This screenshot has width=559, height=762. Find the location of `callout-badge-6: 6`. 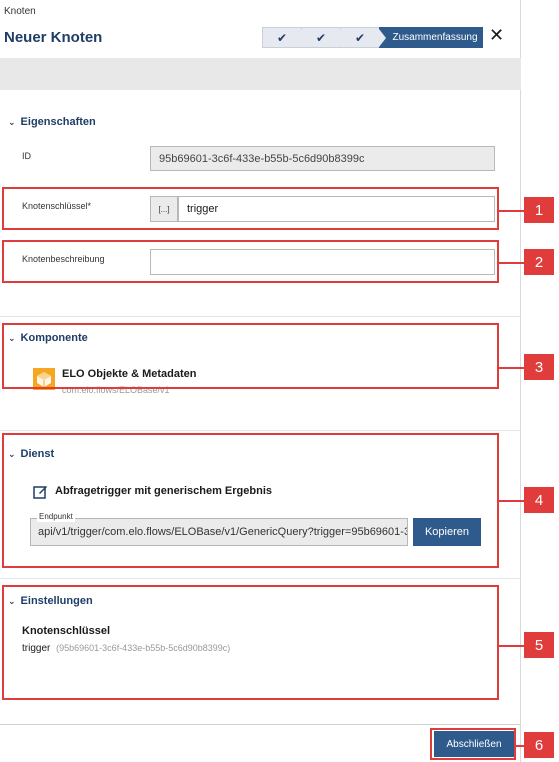

callout-badge-6: 6 is located at coordinates (539, 745).